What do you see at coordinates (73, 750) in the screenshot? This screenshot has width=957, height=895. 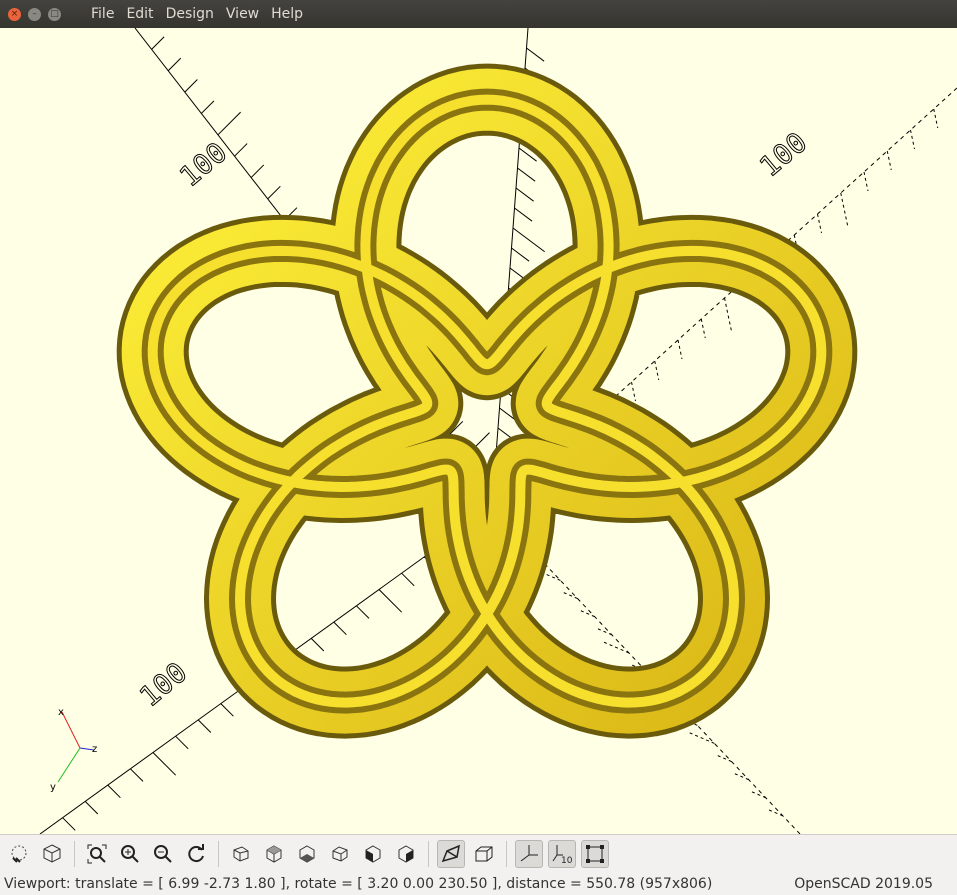 I see `axis-gizmo: x z y` at bounding box center [73, 750].